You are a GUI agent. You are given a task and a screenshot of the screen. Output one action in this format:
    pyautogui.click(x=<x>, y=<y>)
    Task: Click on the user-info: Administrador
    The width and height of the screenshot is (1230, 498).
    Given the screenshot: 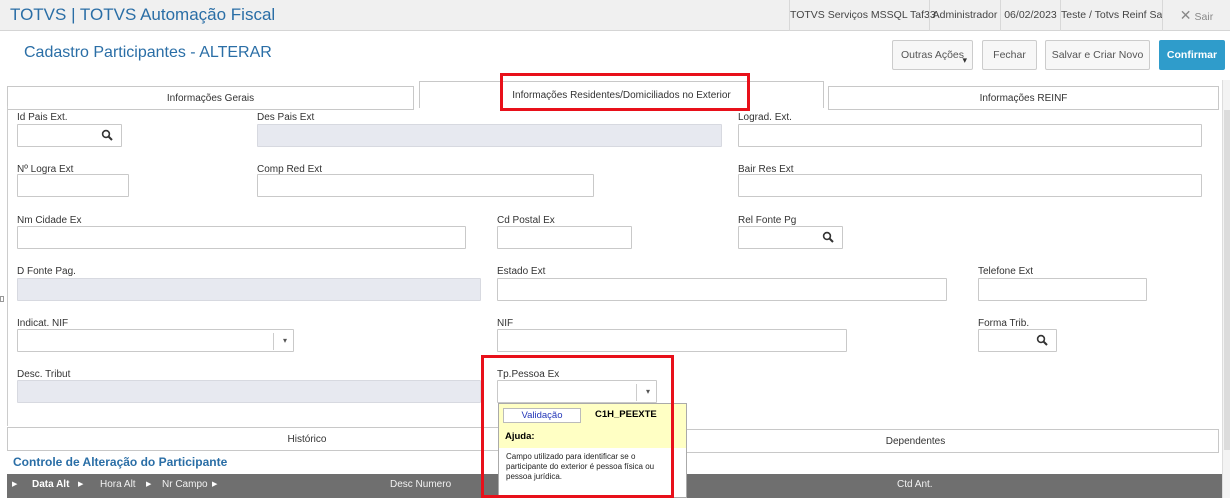 What is the action you would take?
    pyautogui.click(x=964, y=15)
    